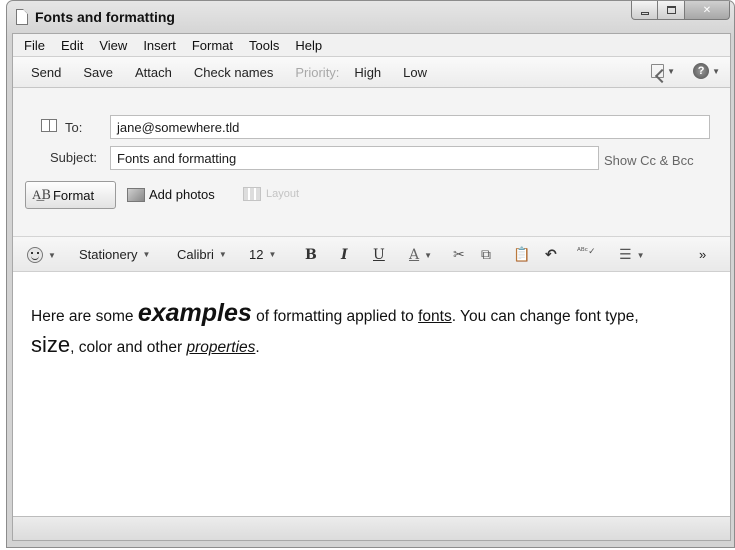  Describe the element at coordinates (317, 72) in the screenshot. I see `priority-label: Priority:` at that location.